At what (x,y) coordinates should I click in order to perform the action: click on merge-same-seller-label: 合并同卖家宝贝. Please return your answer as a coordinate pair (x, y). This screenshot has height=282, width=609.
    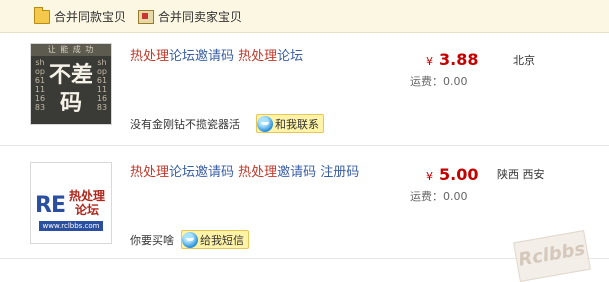
    Looking at the image, I should click on (200, 17).